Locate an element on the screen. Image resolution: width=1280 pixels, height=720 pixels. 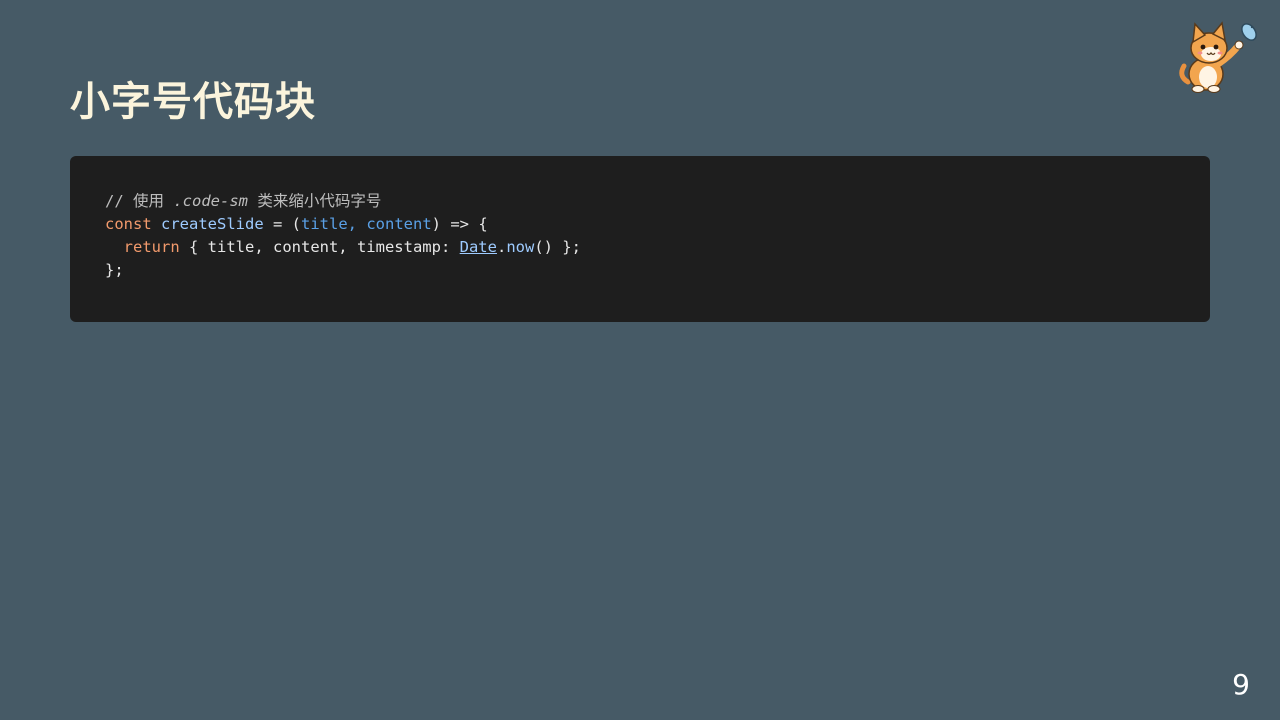
cat-holding-fish-icon is located at coordinates (1219, 56).